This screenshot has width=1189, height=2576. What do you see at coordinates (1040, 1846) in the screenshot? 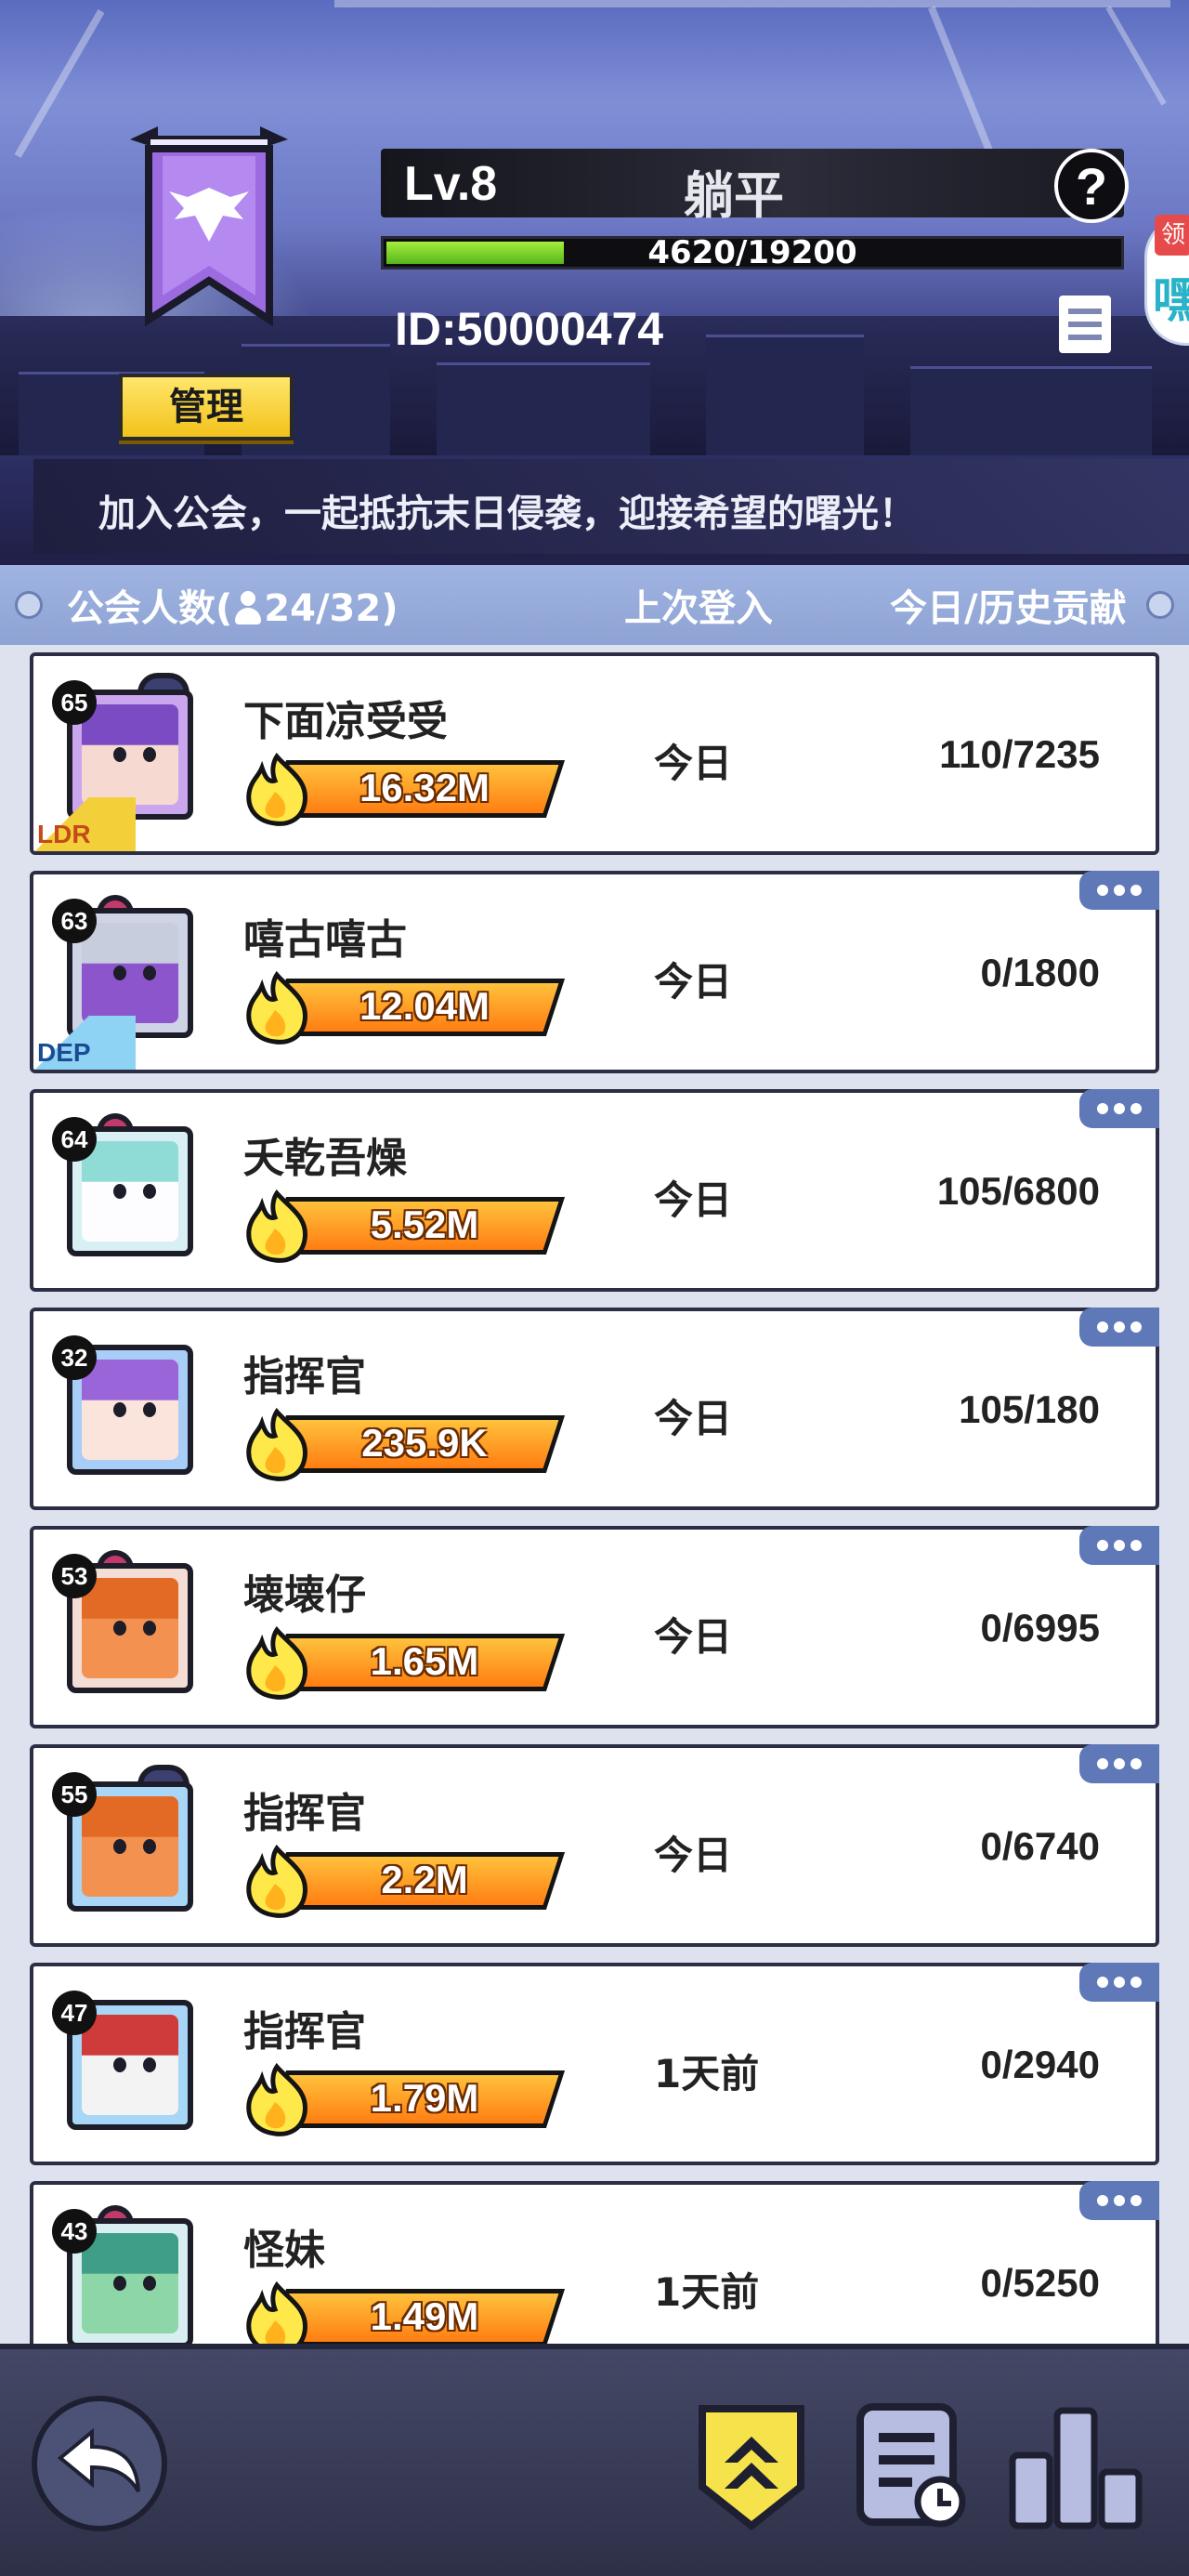
I see `contribution: 0/6740` at bounding box center [1040, 1846].